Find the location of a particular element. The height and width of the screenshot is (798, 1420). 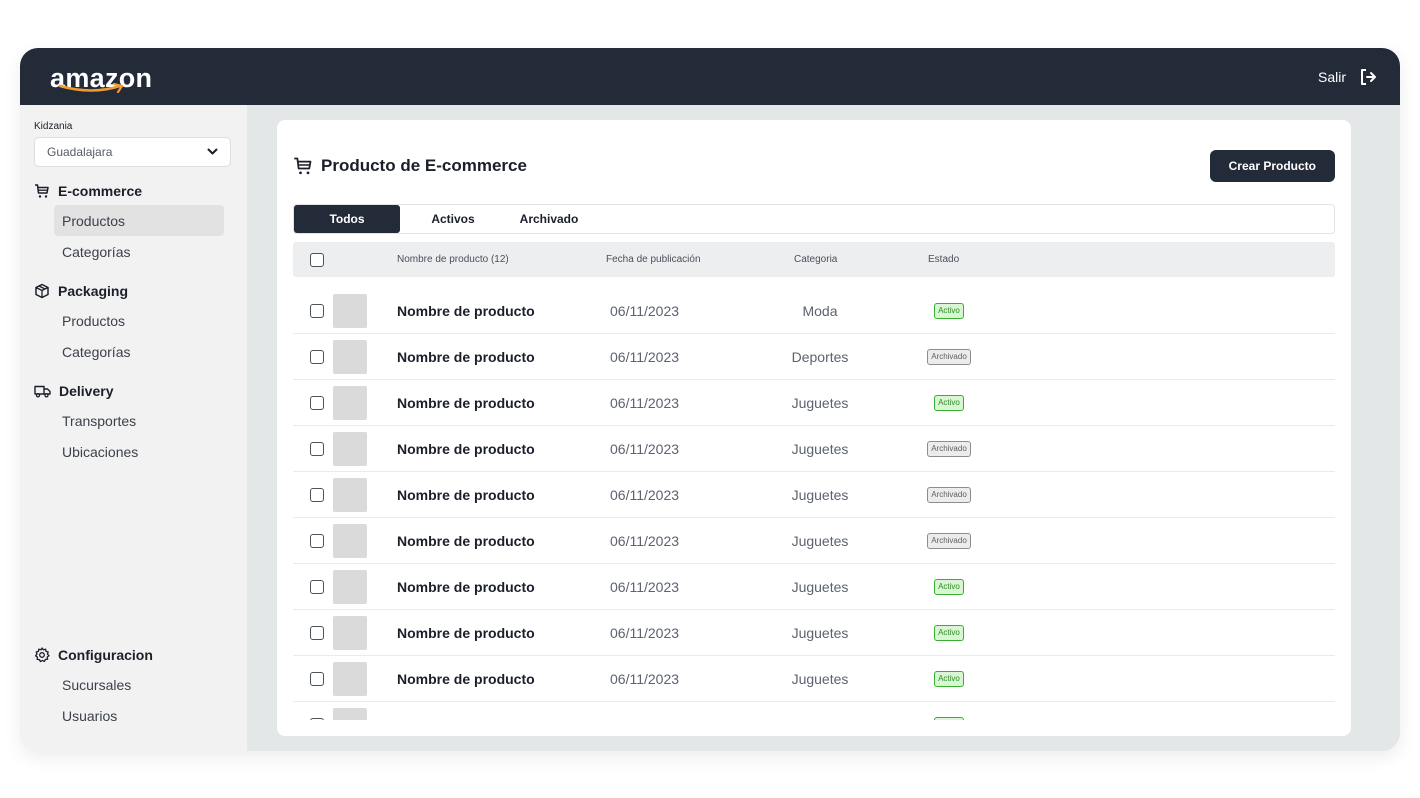

sidebar-section-delivery: Delivery Transportes Ubicaciones is located at coordinates (133, 422).